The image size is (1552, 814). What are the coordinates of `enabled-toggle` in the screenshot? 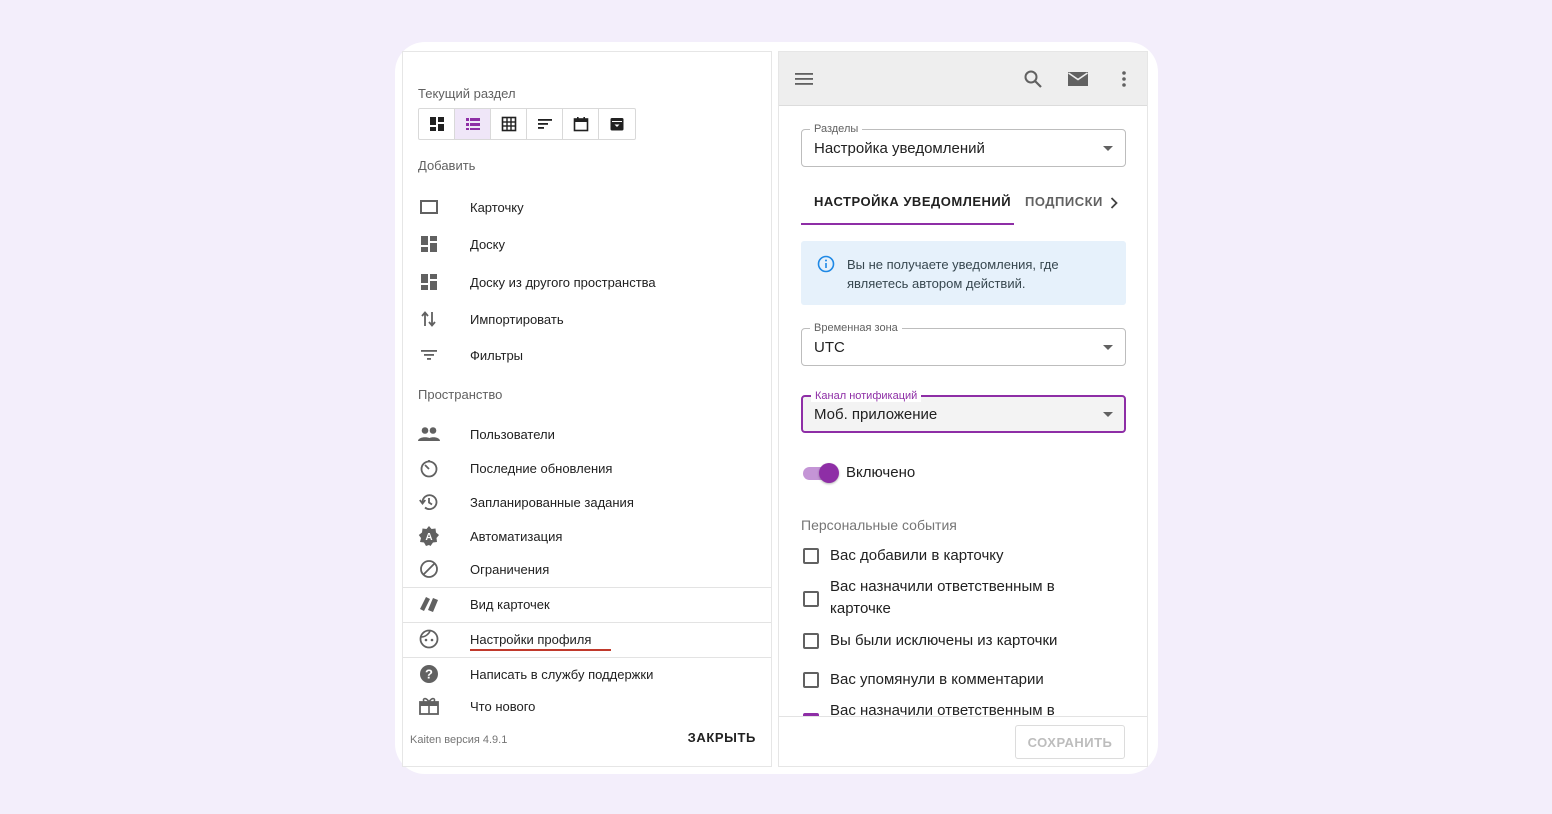 It's located at (821, 473).